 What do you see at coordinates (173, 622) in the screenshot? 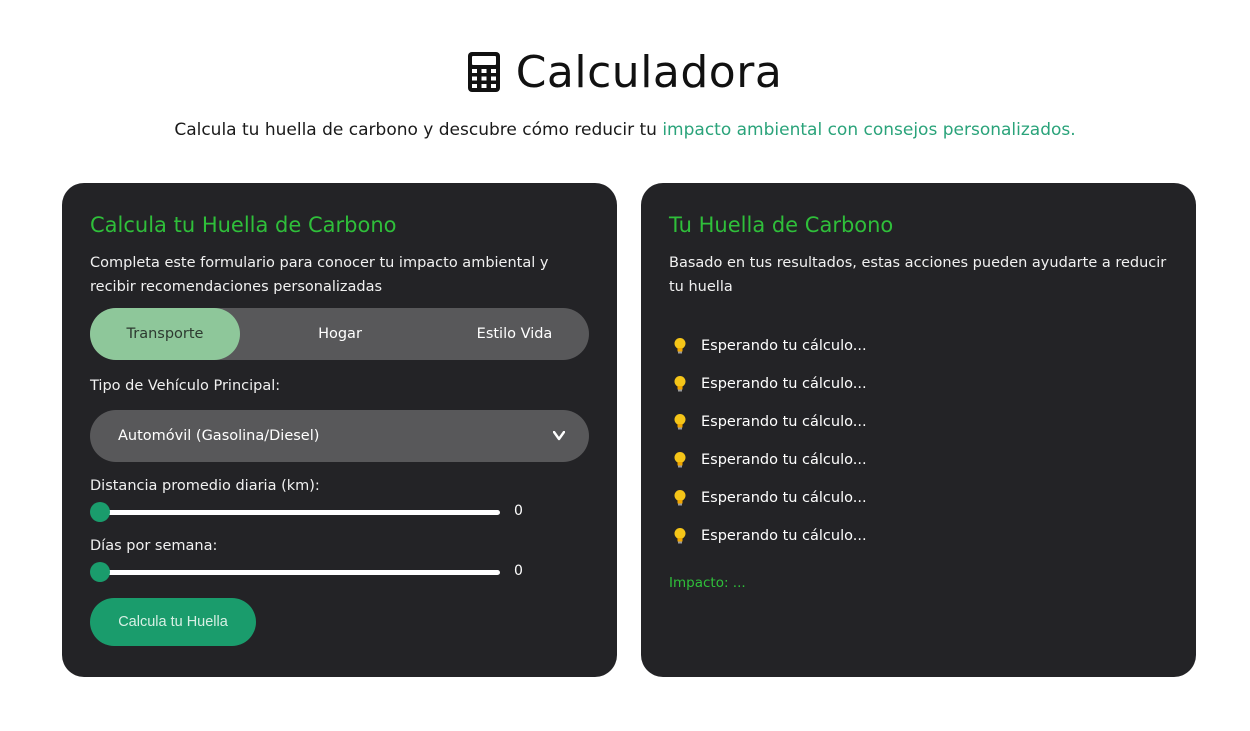
I see `calculate-button: Calcula tu Huella` at bounding box center [173, 622].